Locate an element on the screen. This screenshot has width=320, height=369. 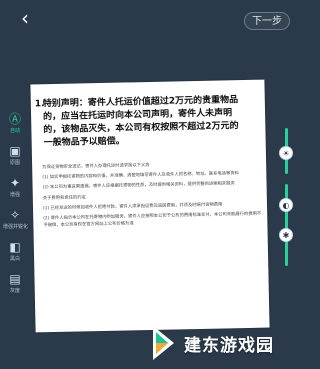
black-white-icon: ◧ is located at coordinates (15, 247).